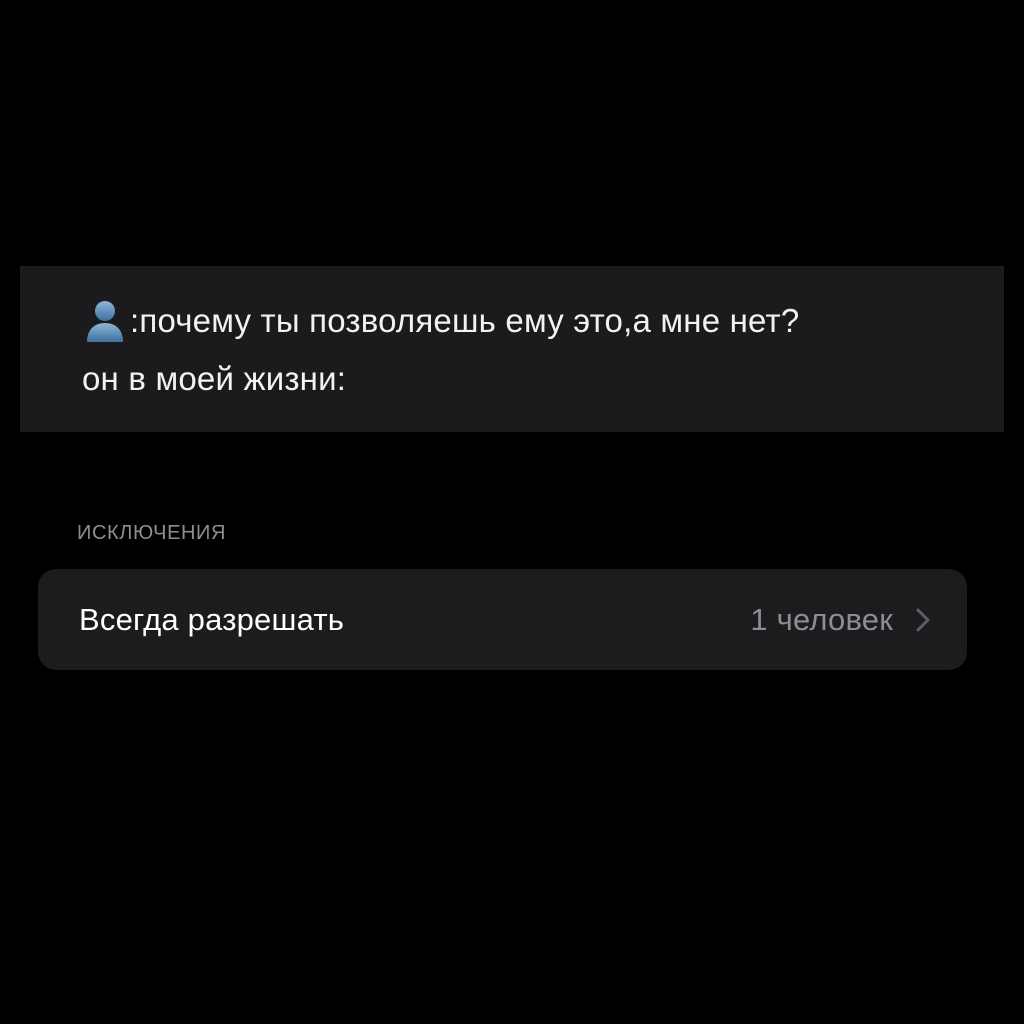  What do you see at coordinates (523, 379) in the screenshot?
I see `caption-line-2: он в моей жизни:` at bounding box center [523, 379].